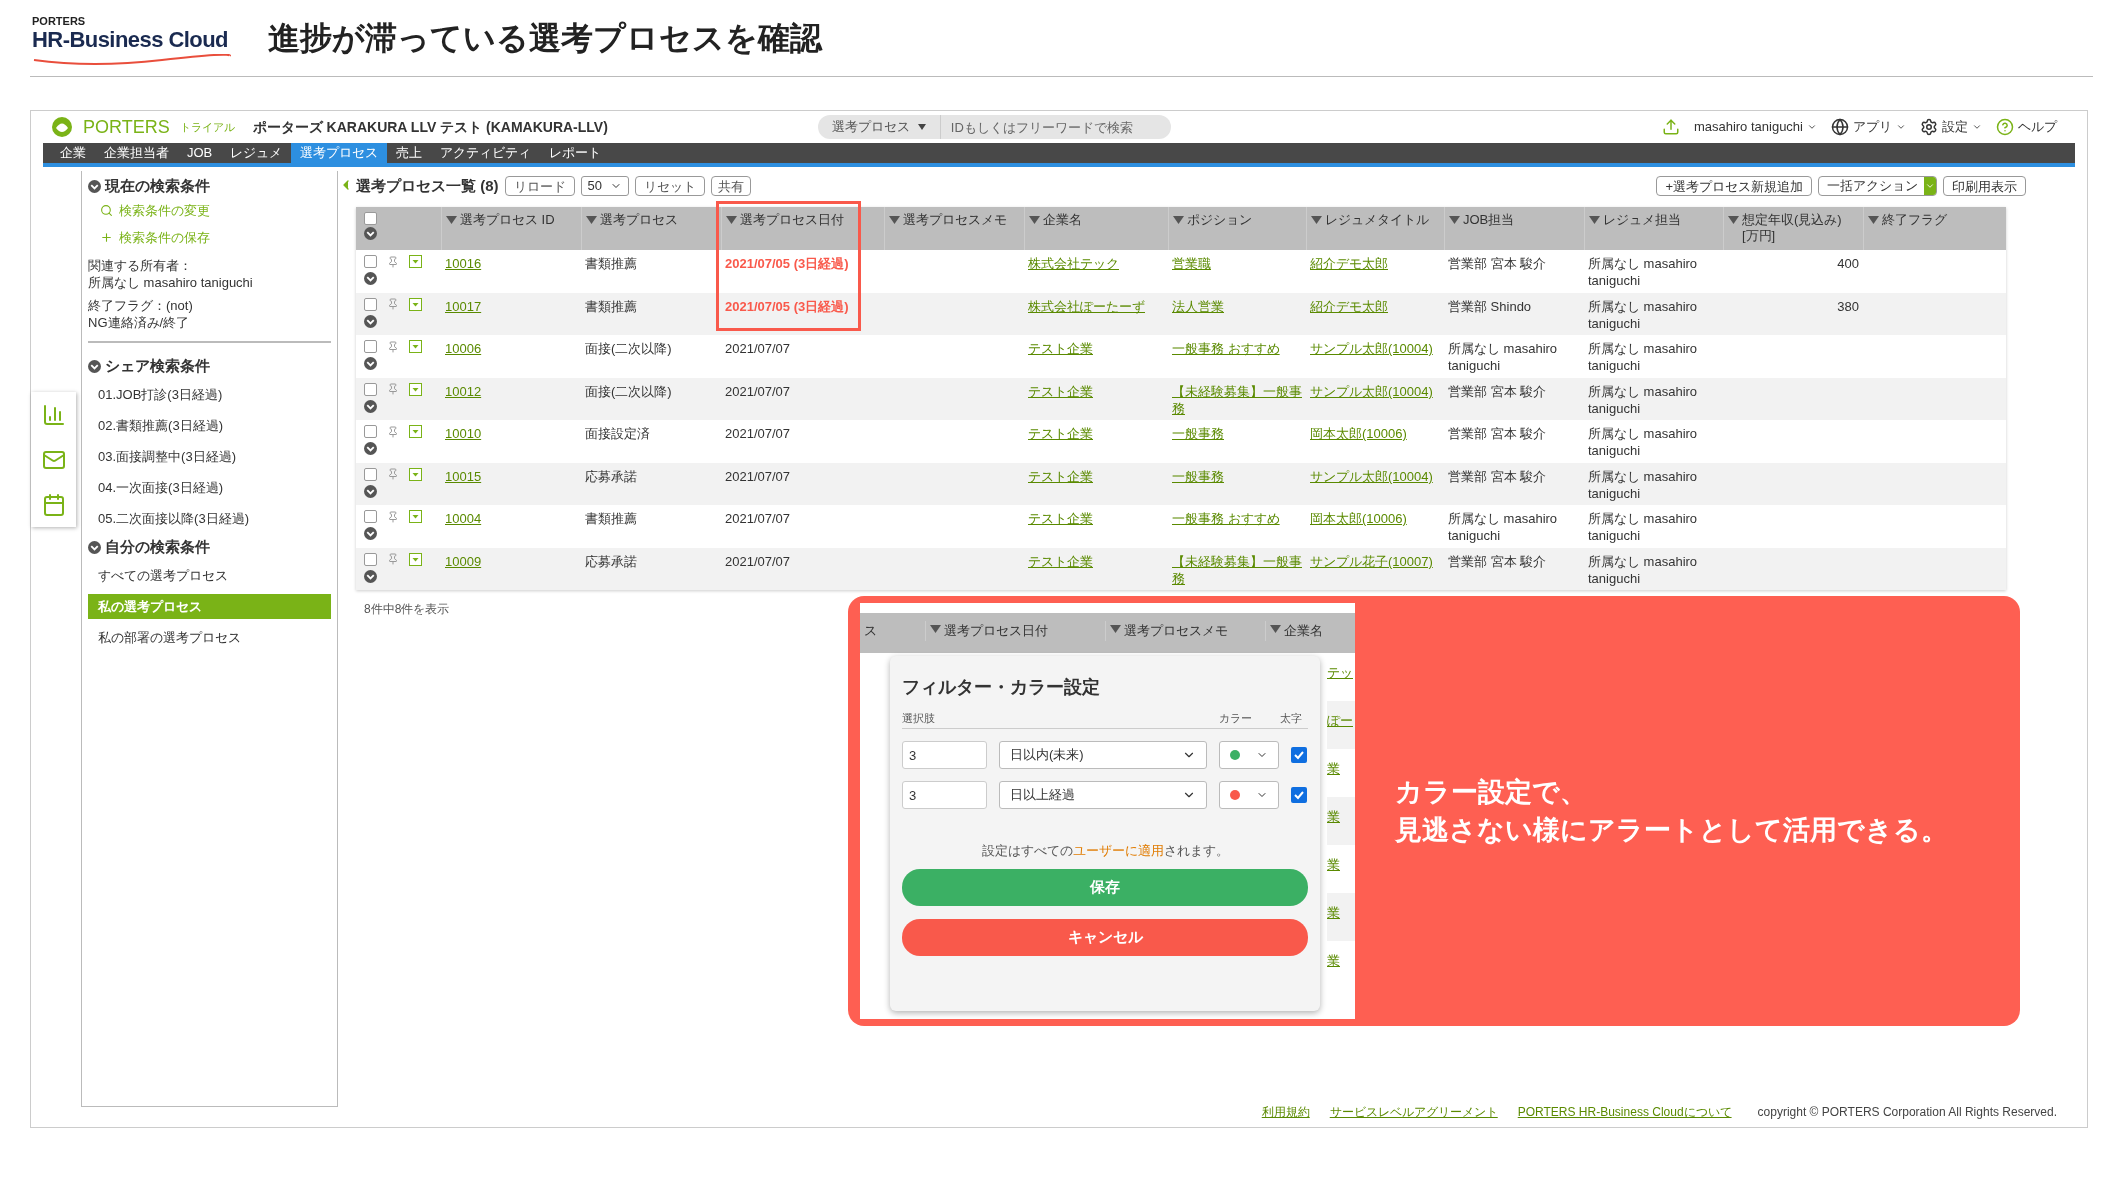 Image resolution: width=2123 pixels, height=1192 pixels. Describe the element at coordinates (1755, 127) in the screenshot. I see `user-menu: masahiro taniguchi` at that location.